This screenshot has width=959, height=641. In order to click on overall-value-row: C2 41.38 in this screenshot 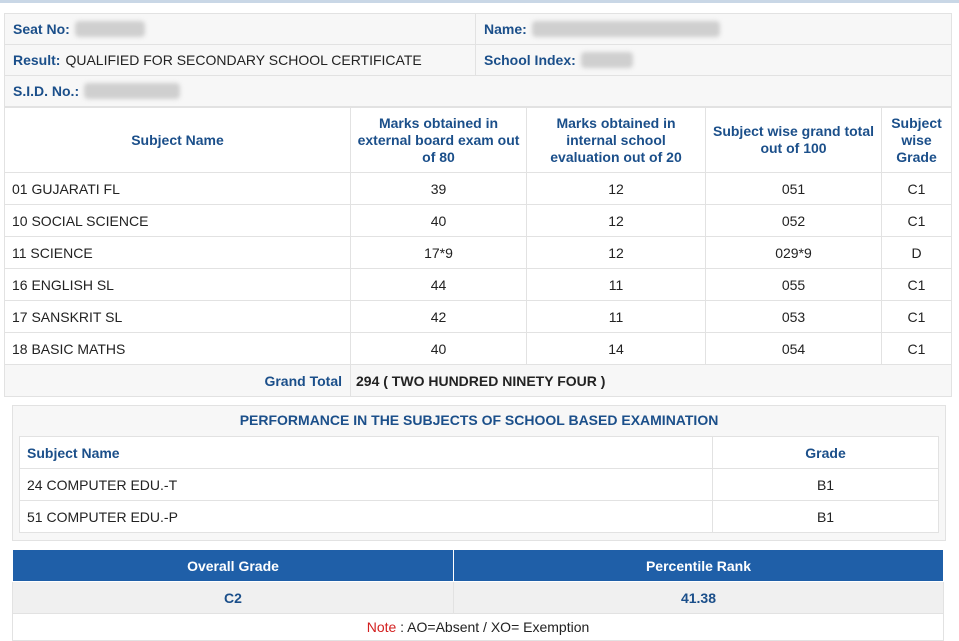, I will do `click(478, 597)`.